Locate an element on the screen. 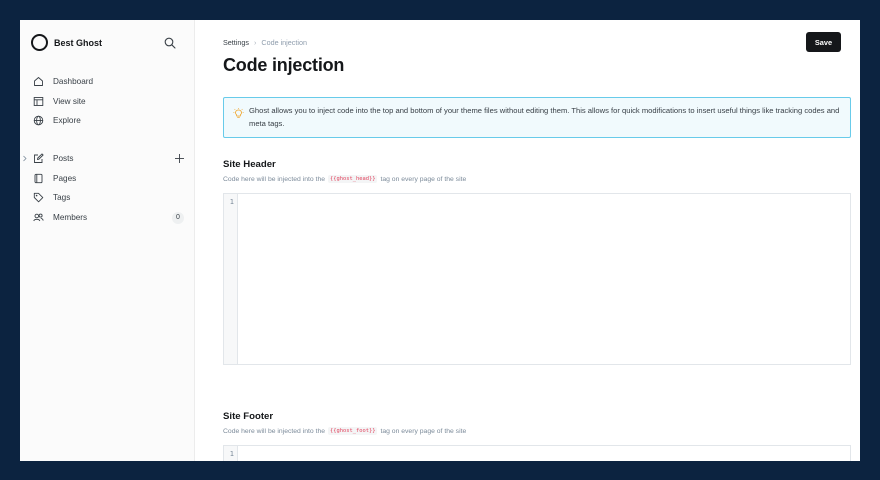  nav-item-pages: Pages is located at coordinates (108, 179).